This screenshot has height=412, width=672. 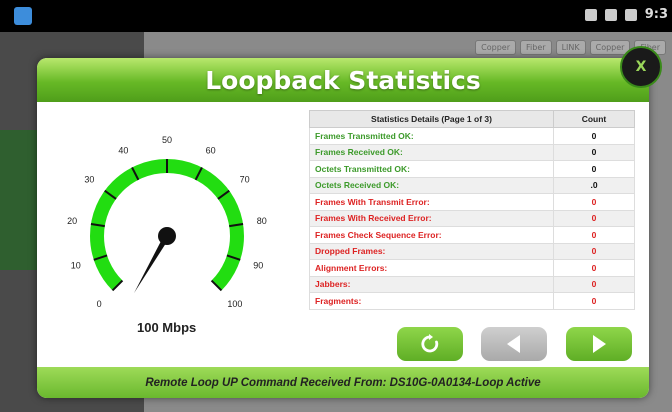 I want to click on gauge-tick-label: 0, so click(x=99, y=304).